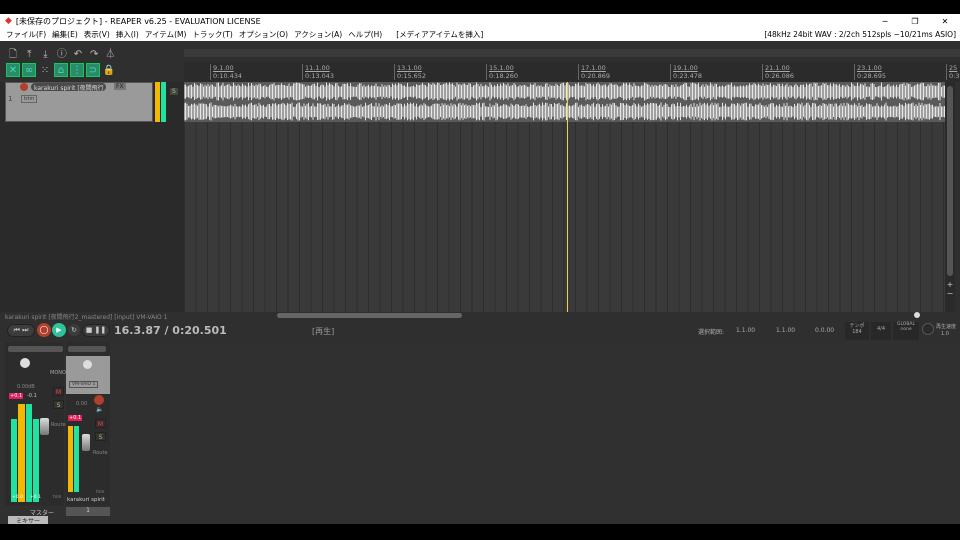  What do you see at coordinates (62, 52) in the screenshot?
I see `project-settings-icon: ⓘ` at bounding box center [62, 52].